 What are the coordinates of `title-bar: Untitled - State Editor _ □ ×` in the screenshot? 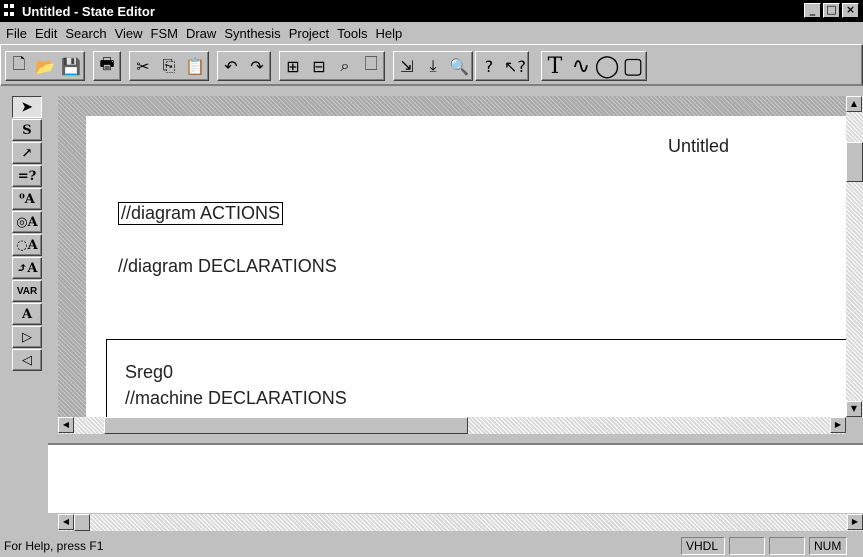 It's located at (431, 11).